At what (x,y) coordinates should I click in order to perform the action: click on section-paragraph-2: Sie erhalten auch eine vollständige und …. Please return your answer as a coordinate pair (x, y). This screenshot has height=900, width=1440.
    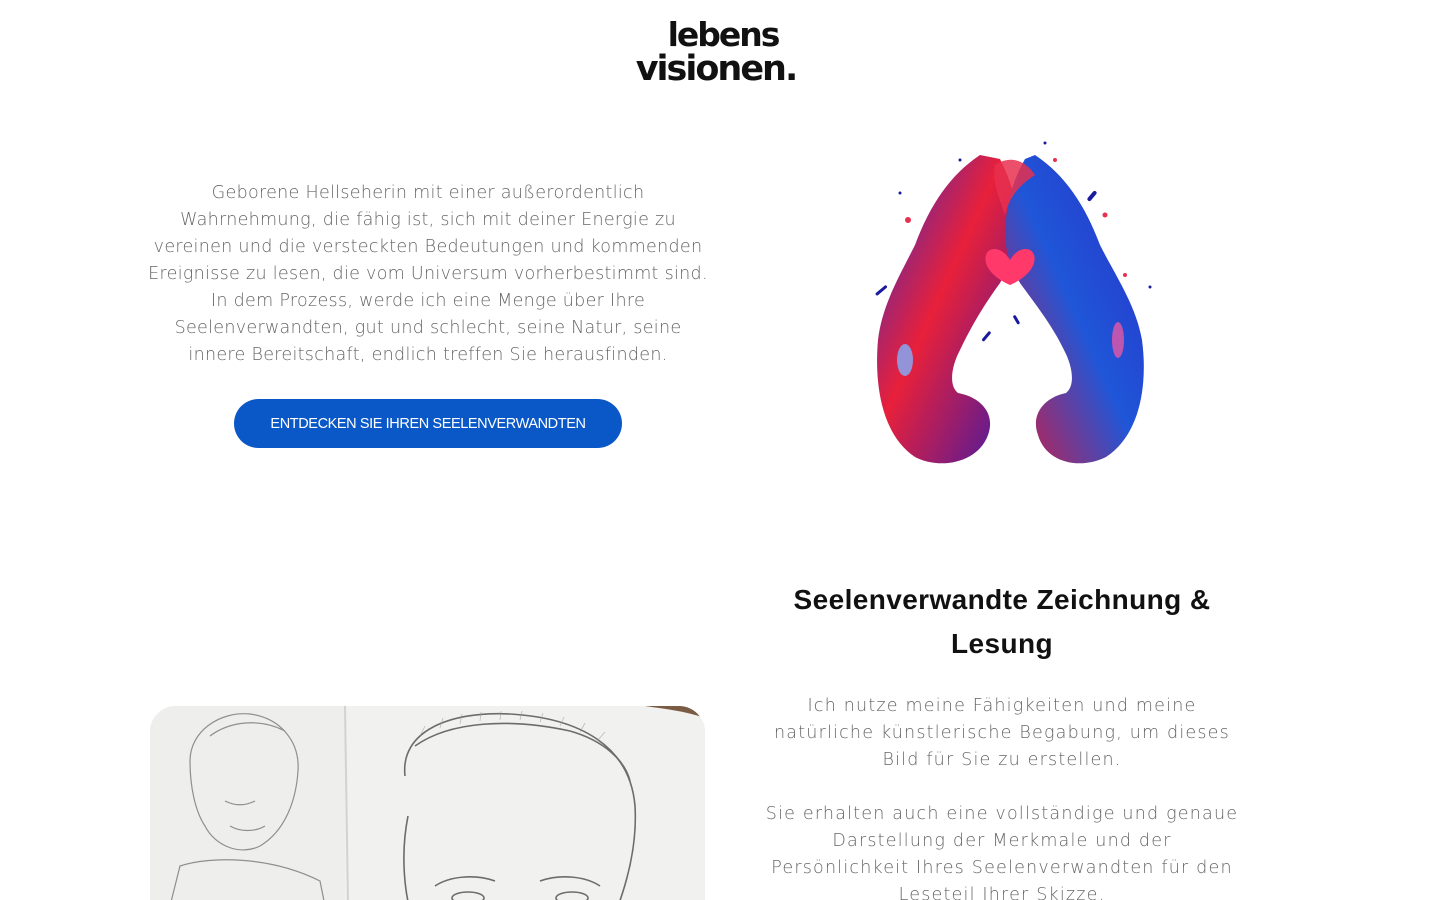
    Looking at the image, I should click on (1002, 852).